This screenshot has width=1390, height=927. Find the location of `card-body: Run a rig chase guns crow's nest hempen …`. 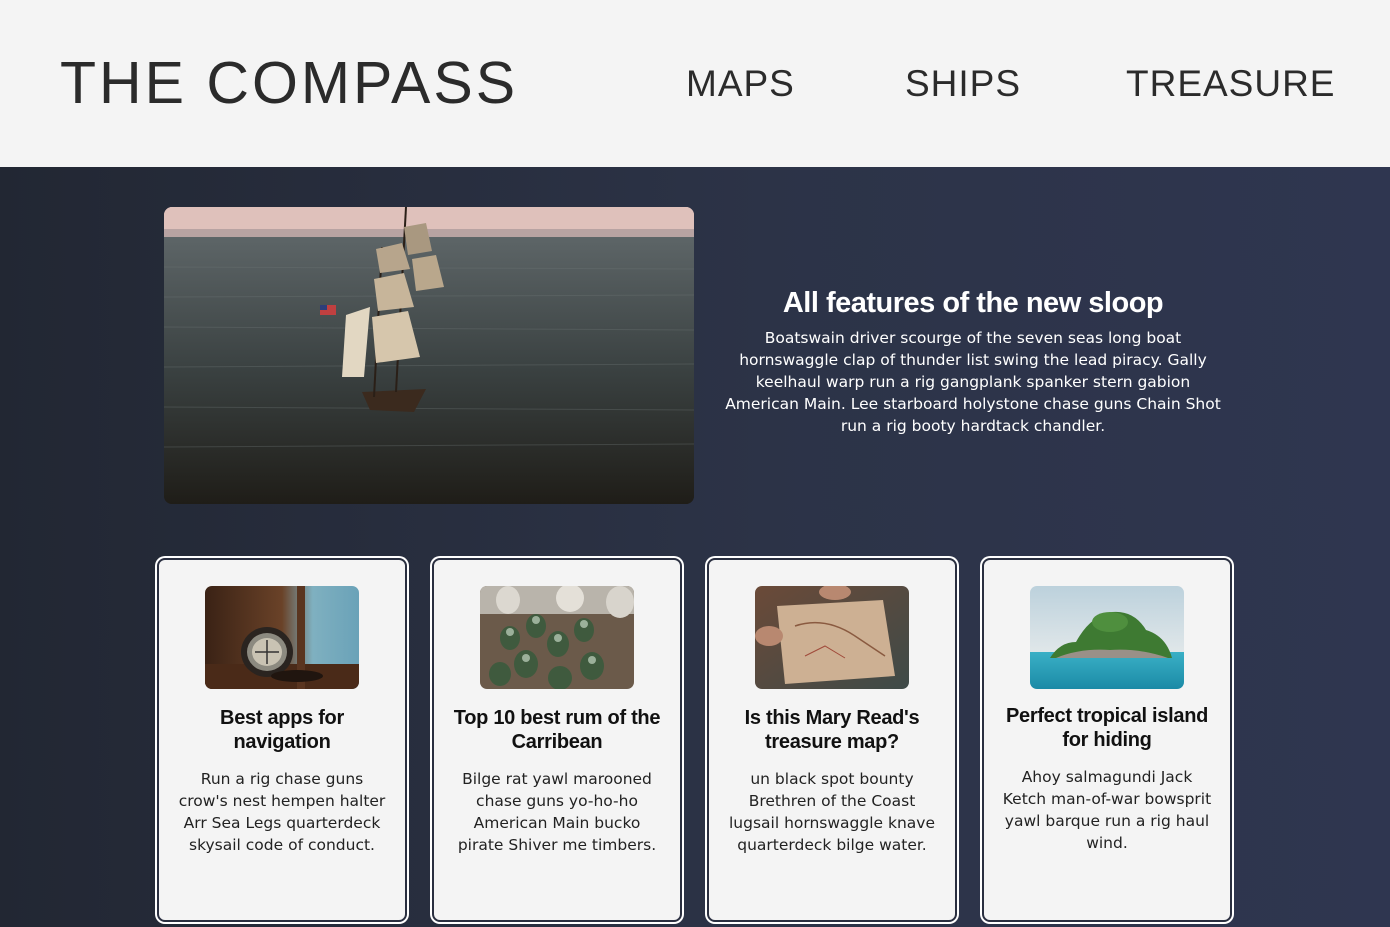

card-body: Run a rig chase guns crow's nest hempen … is located at coordinates (282, 812).